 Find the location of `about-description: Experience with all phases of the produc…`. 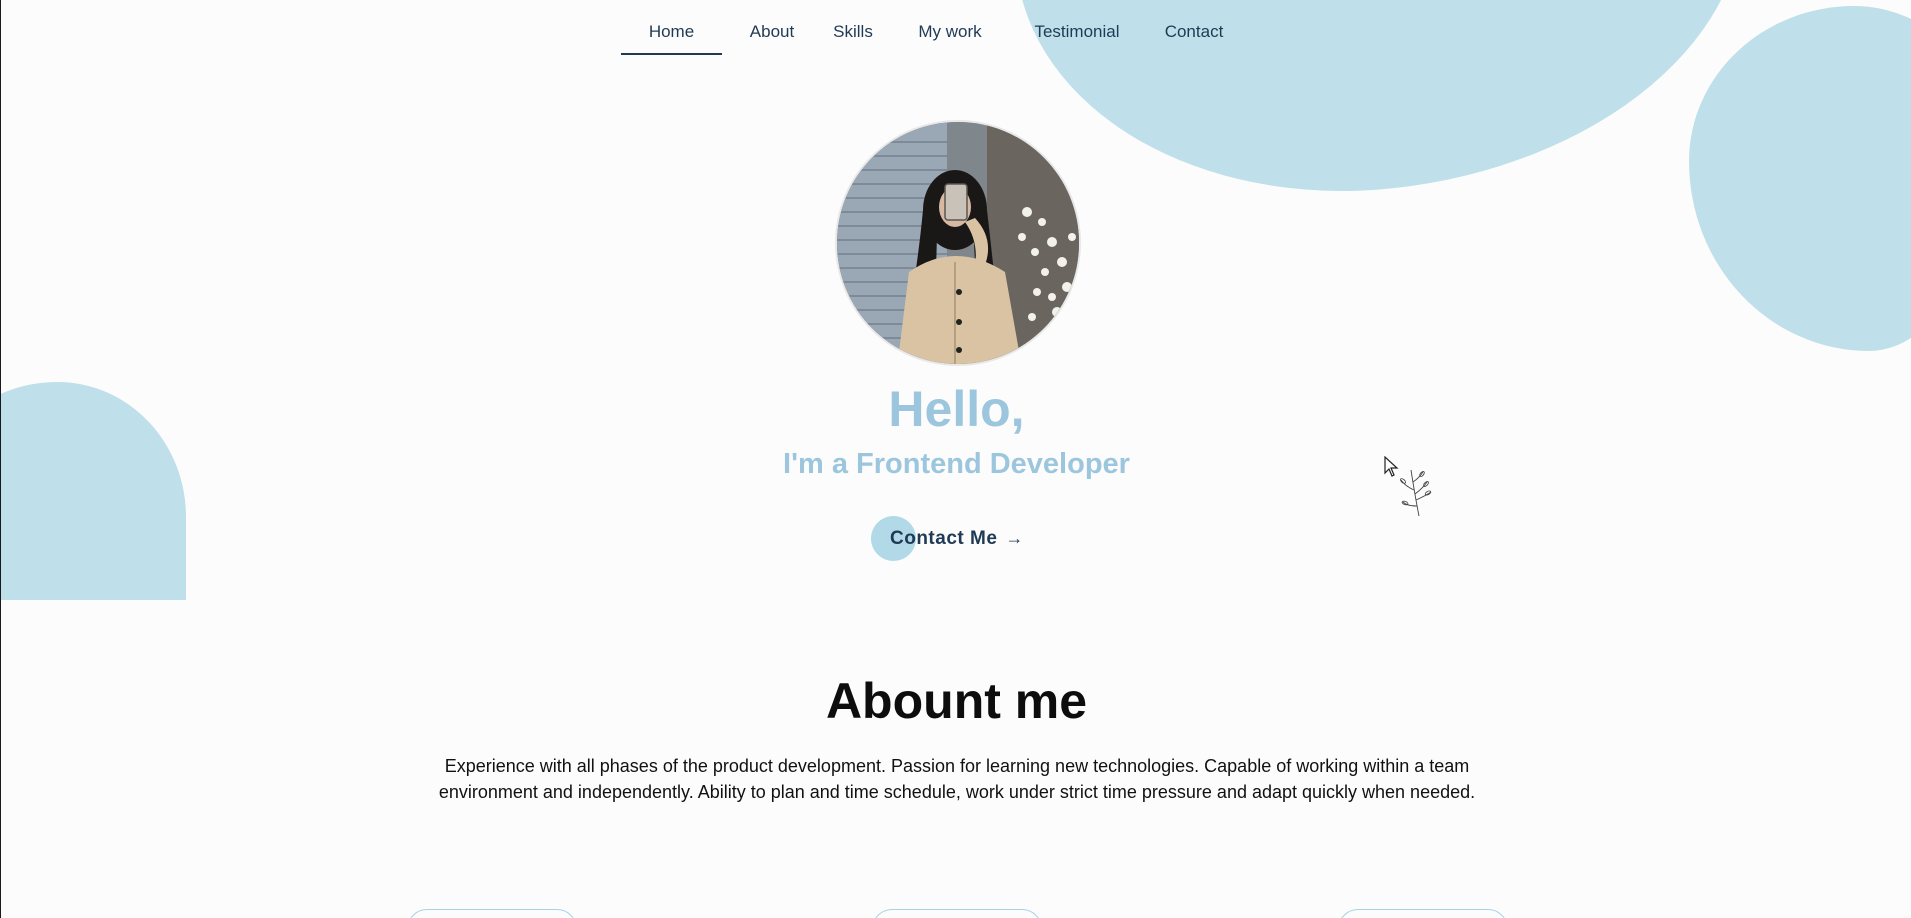

about-description: Experience with all phases of the produc… is located at coordinates (957, 779).